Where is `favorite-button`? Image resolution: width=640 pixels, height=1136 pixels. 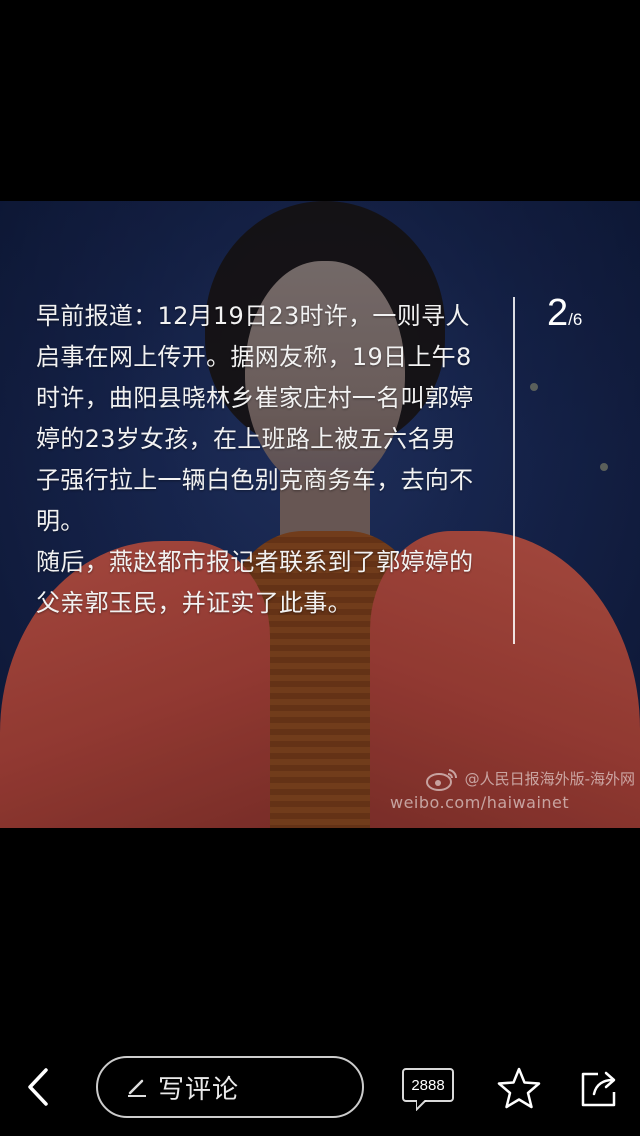
favorite-button is located at coordinates (519, 1088).